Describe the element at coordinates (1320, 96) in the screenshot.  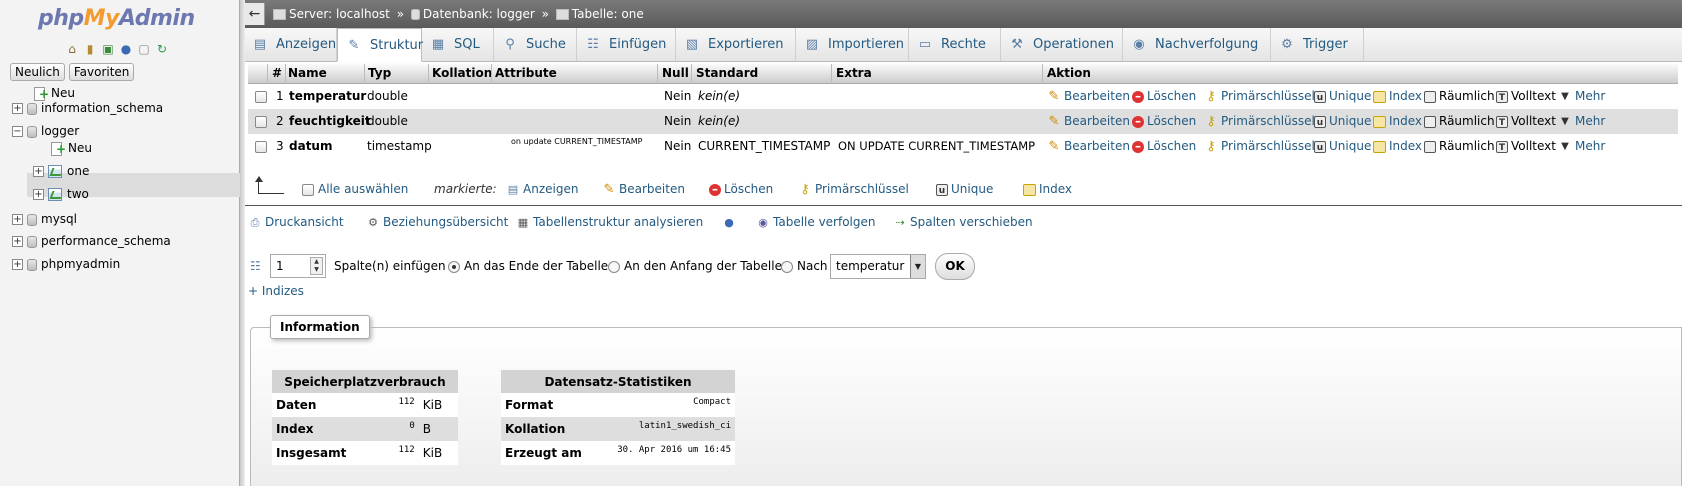
I see `unique-icon: u` at that location.